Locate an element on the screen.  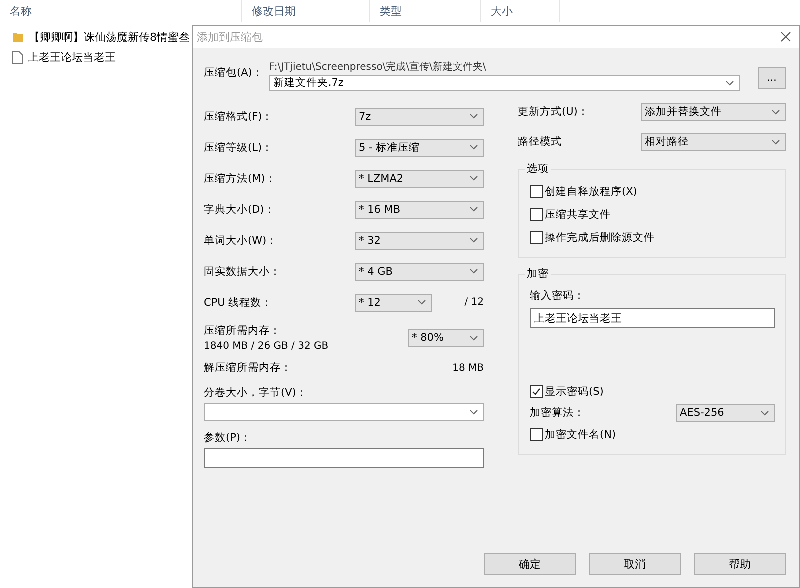
checkbox: 加密文件名(N) is located at coordinates (652, 434).